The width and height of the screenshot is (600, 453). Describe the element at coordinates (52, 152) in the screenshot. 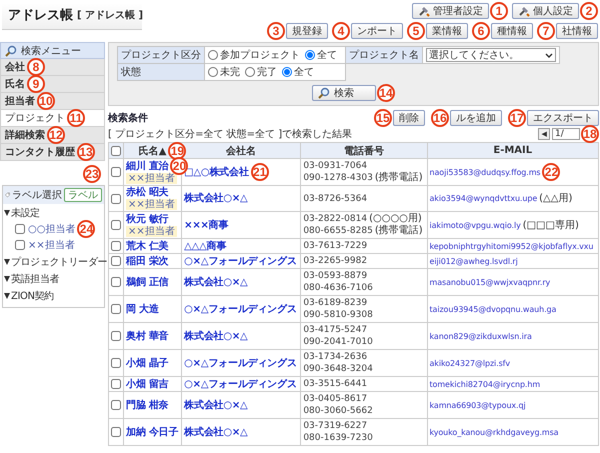

I see `sidebar-tab: コンタクト履歴 13` at that location.